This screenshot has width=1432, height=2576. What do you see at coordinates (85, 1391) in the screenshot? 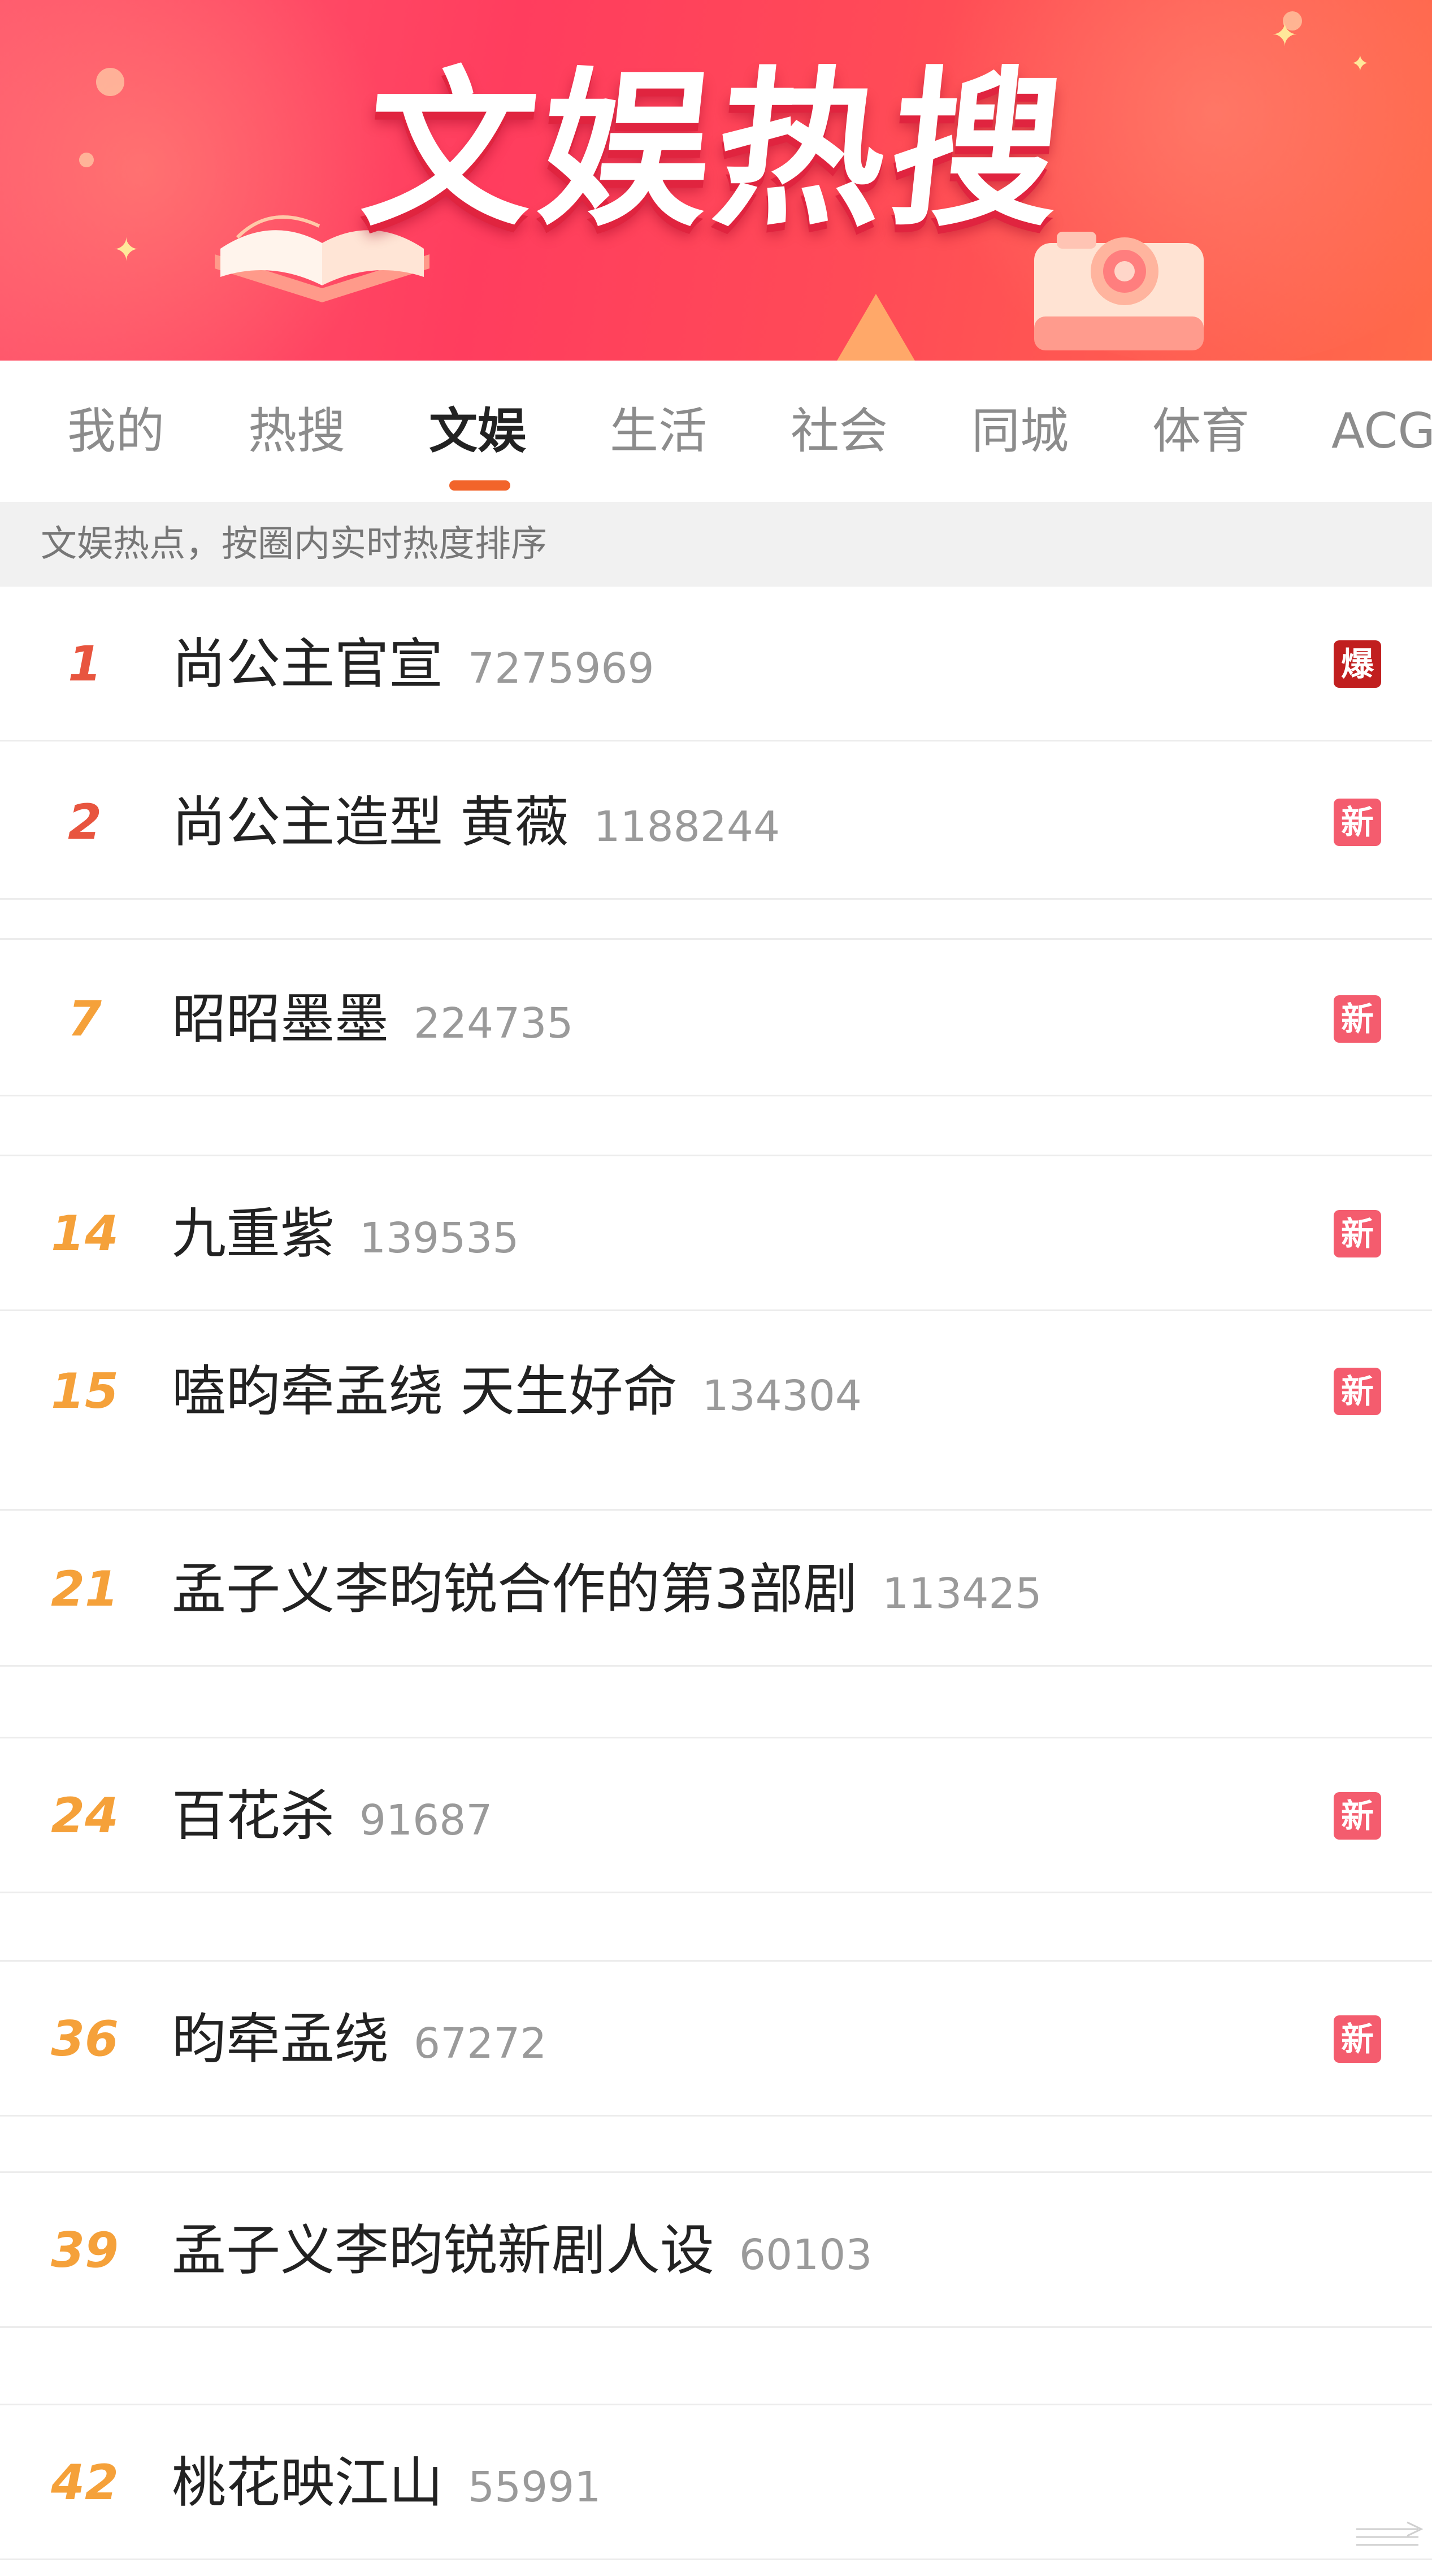
I see `rank-number: 15` at bounding box center [85, 1391].